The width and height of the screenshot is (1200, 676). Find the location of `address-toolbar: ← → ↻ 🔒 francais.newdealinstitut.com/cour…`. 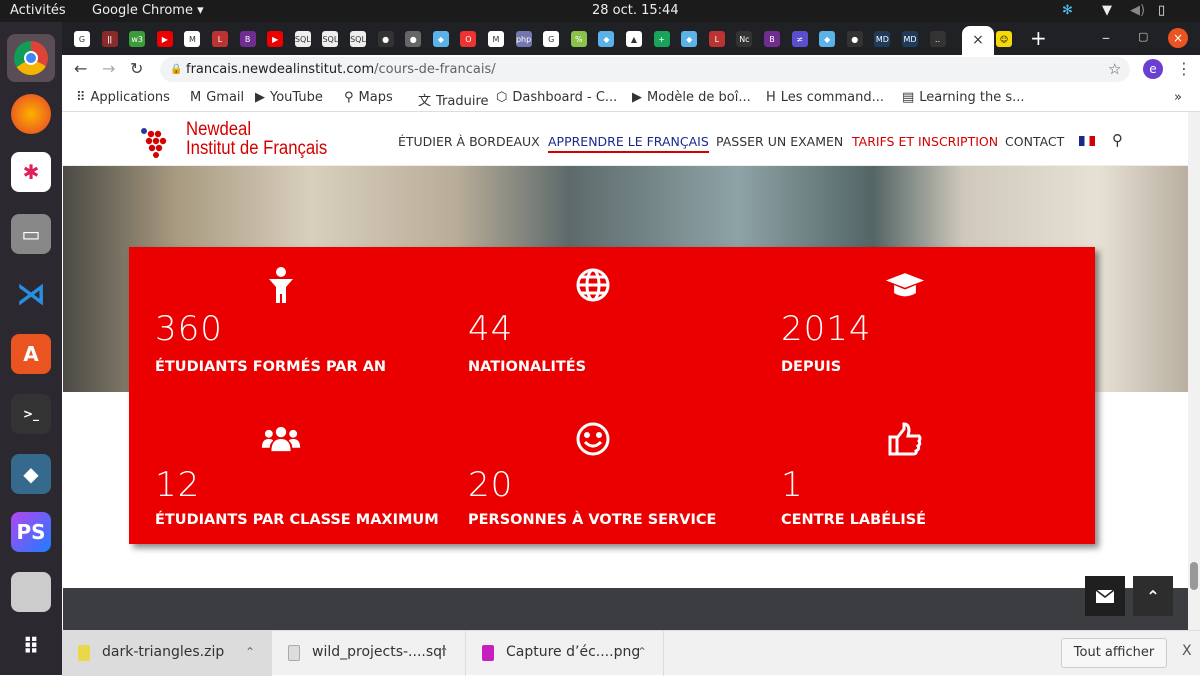

address-toolbar: ← → ↻ 🔒 francais.newdealinstitut.com/cour… is located at coordinates (631, 69).